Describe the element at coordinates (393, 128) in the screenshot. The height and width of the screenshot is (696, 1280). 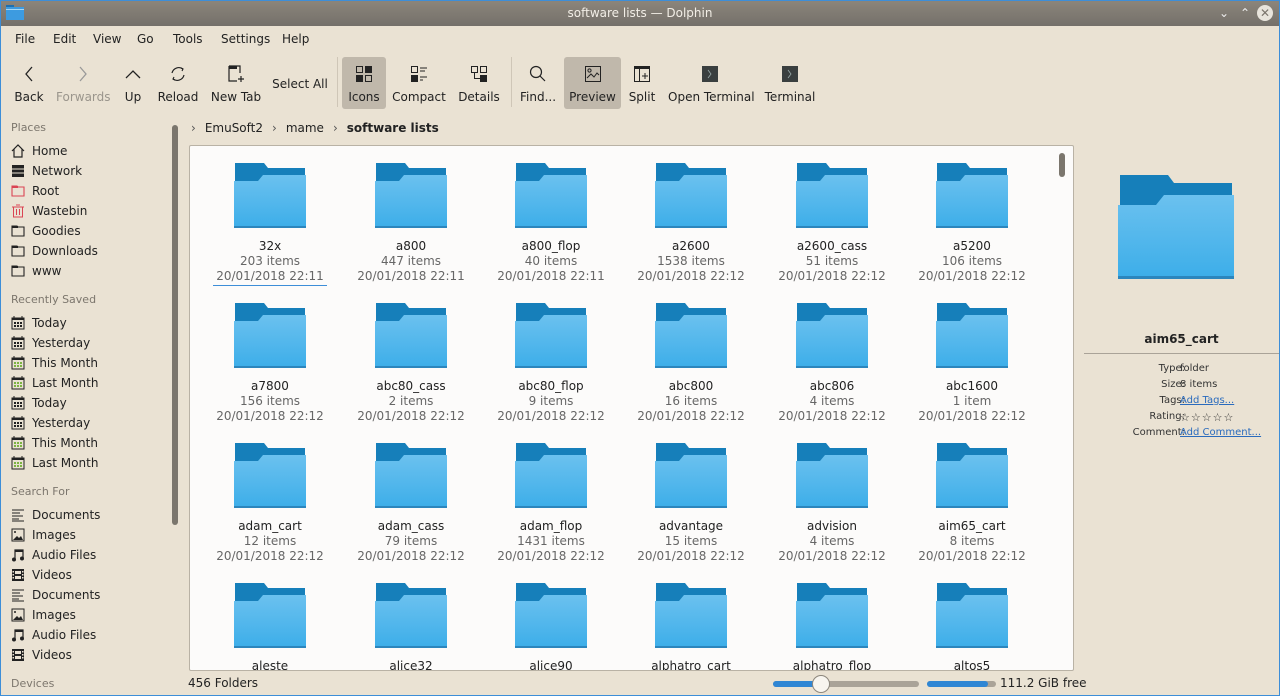
I see `breadcrumb-current: software lists` at that location.